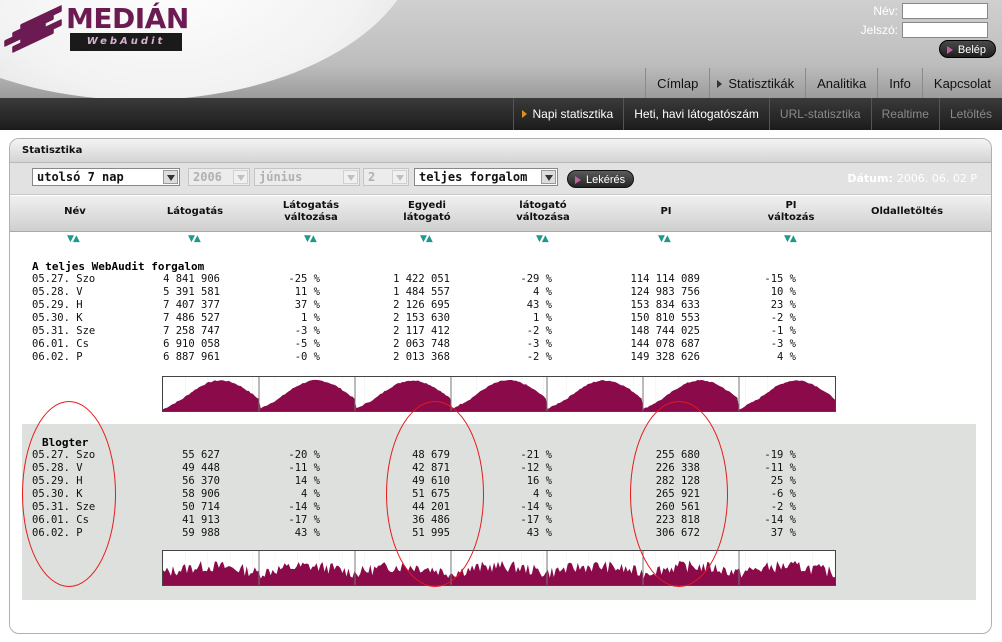 The width and height of the screenshot is (1002, 642). I want to click on cell-unique: 1 484 557, so click(421, 292).